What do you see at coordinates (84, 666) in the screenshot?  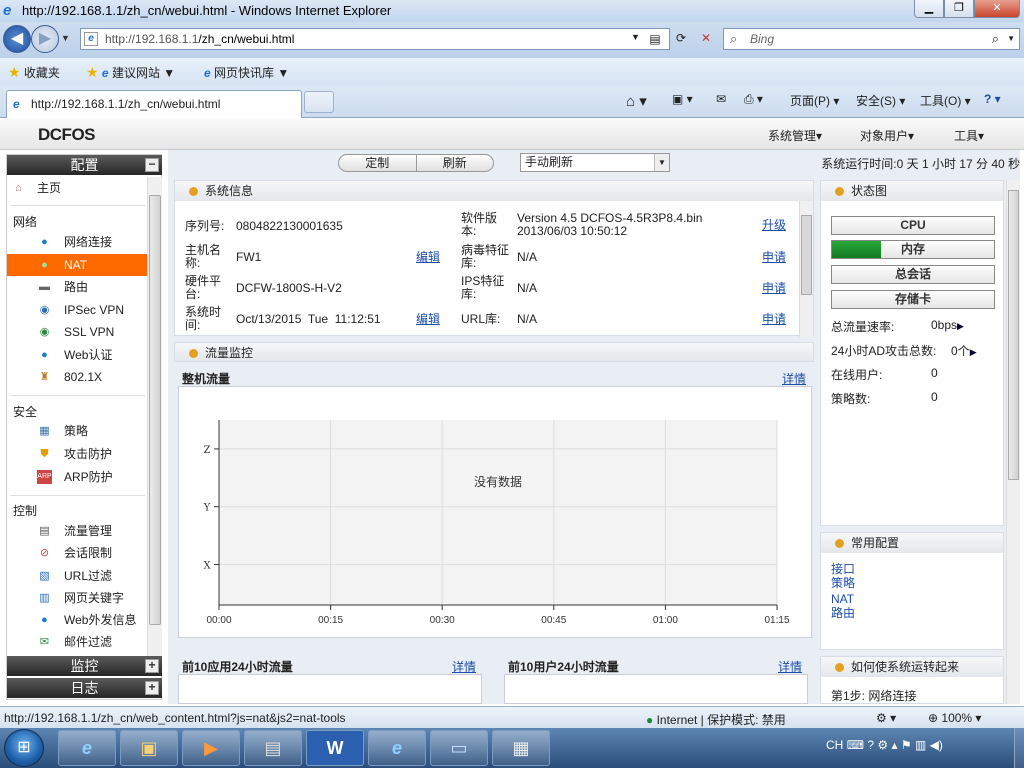 I see `sidebar-header-monitor: 监控 +` at bounding box center [84, 666].